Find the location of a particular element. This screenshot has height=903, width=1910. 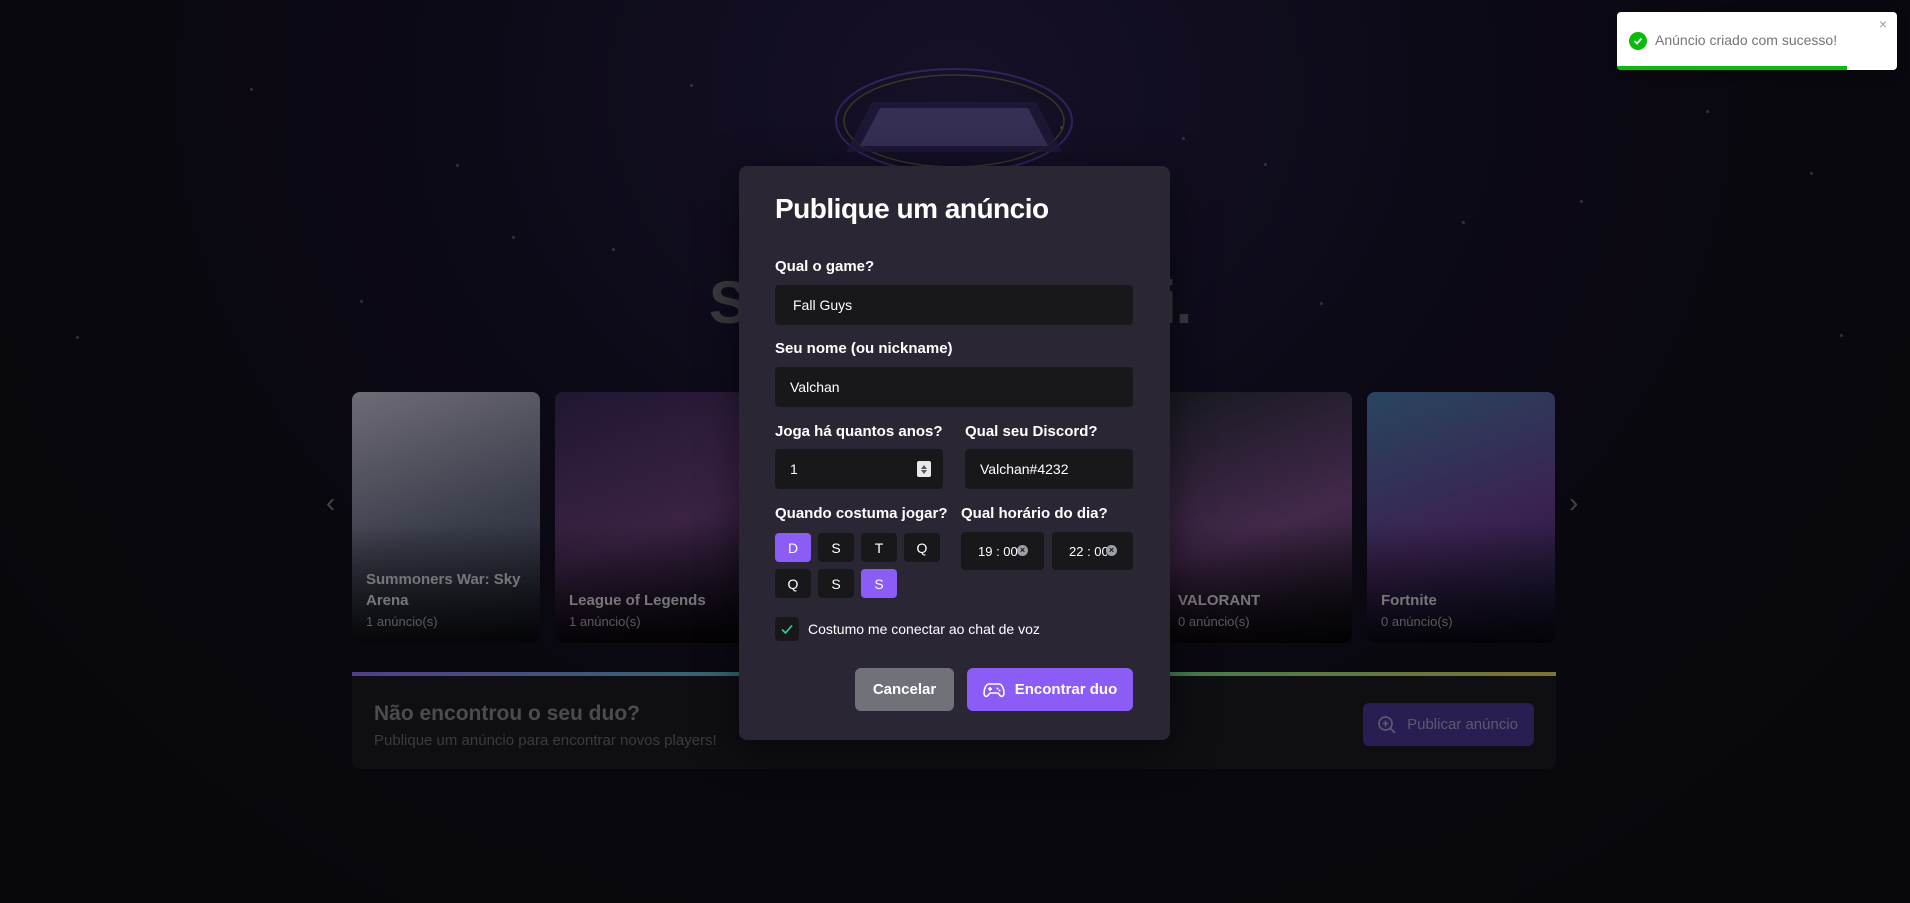

modal-title: Publique um anúncio is located at coordinates (912, 208).